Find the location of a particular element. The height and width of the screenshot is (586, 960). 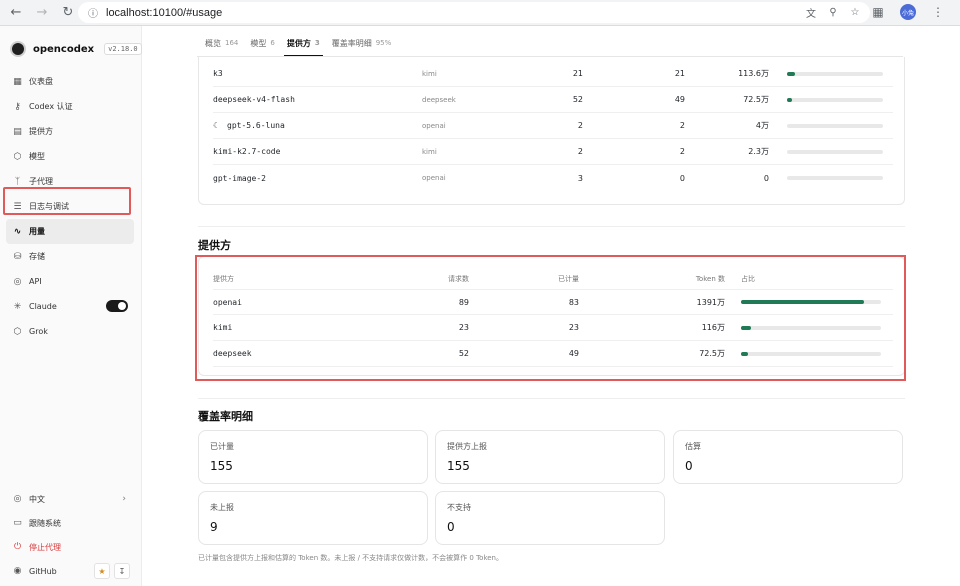

tab-providers: 提供方 3 is located at coordinates (303, 44).